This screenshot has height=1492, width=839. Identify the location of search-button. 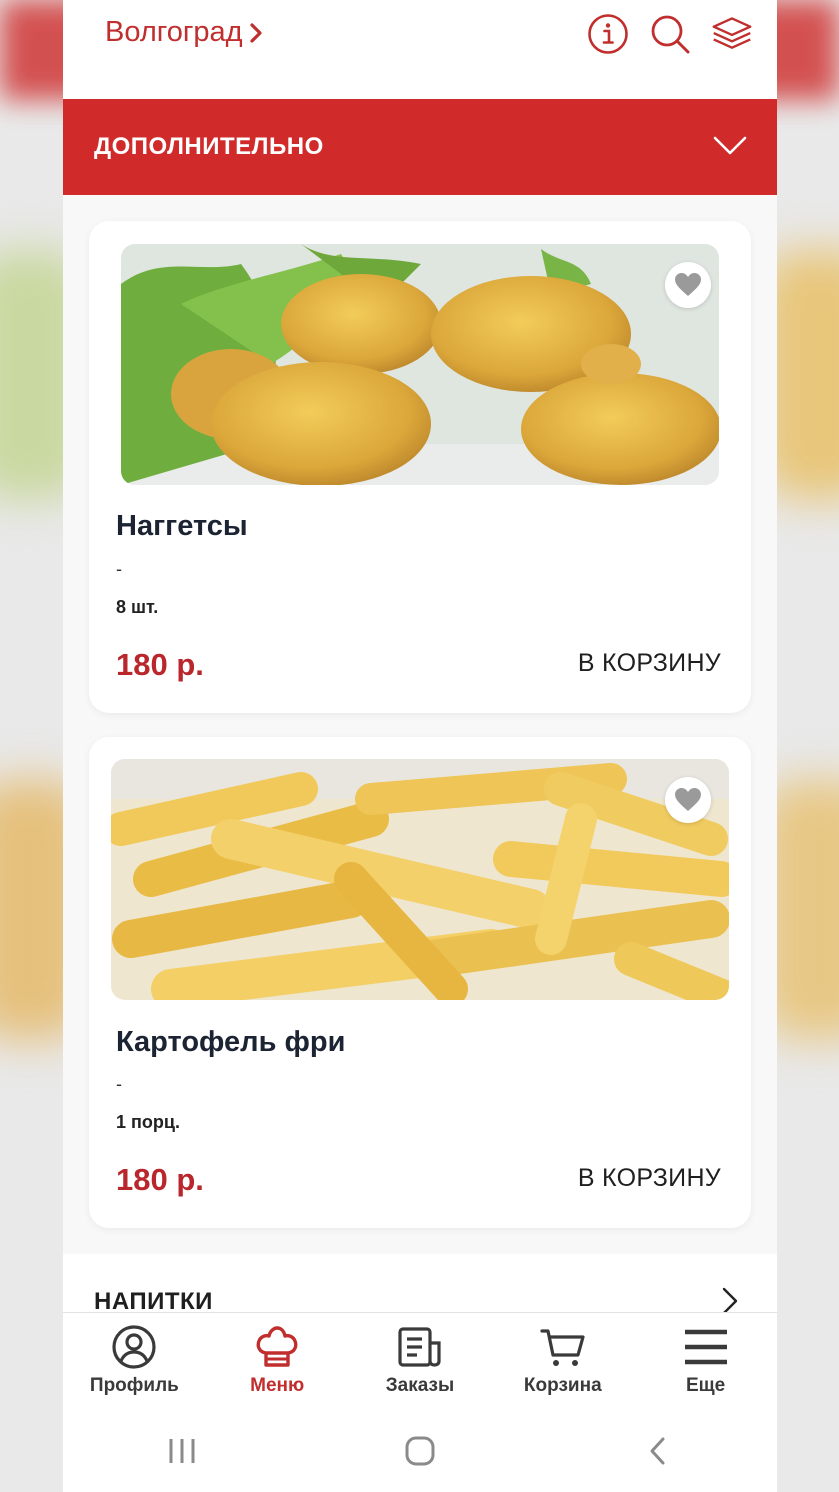
(670, 34).